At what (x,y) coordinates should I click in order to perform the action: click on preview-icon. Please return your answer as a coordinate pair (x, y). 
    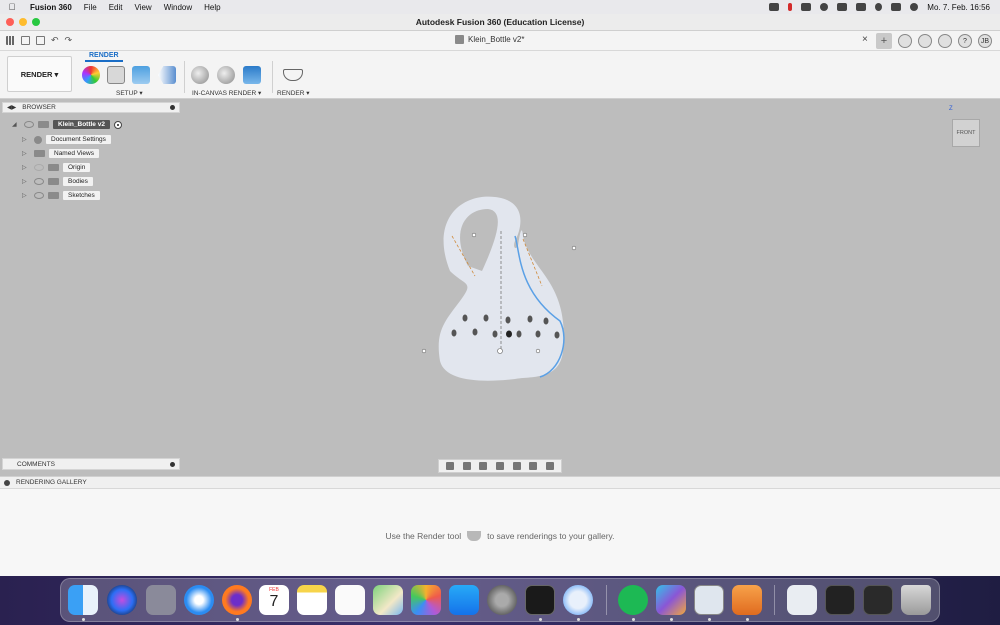
    Looking at the image, I should click on (709, 600).